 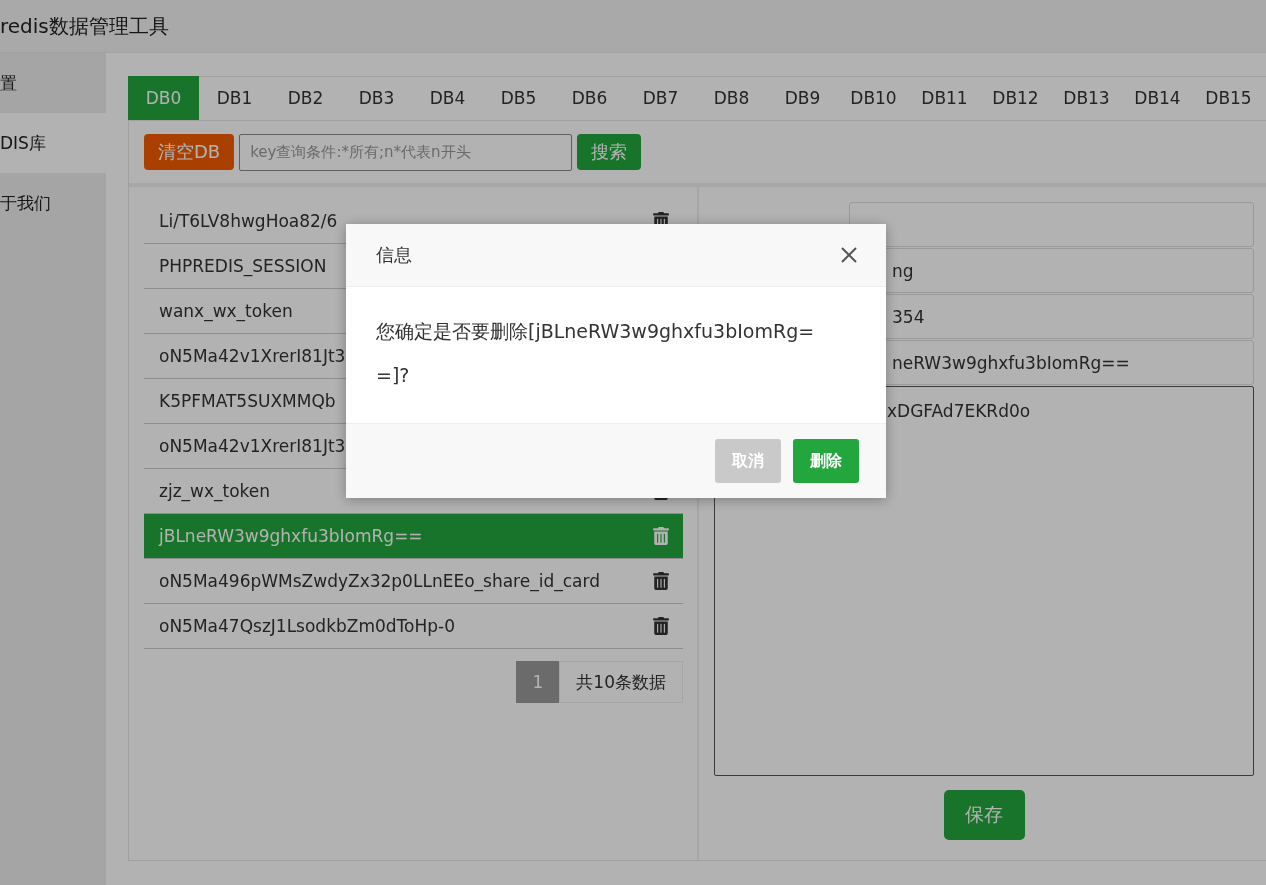 What do you see at coordinates (53, 143) in the screenshot?
I see `sidebar-item: DIS库` at bounding box center [53, 143].